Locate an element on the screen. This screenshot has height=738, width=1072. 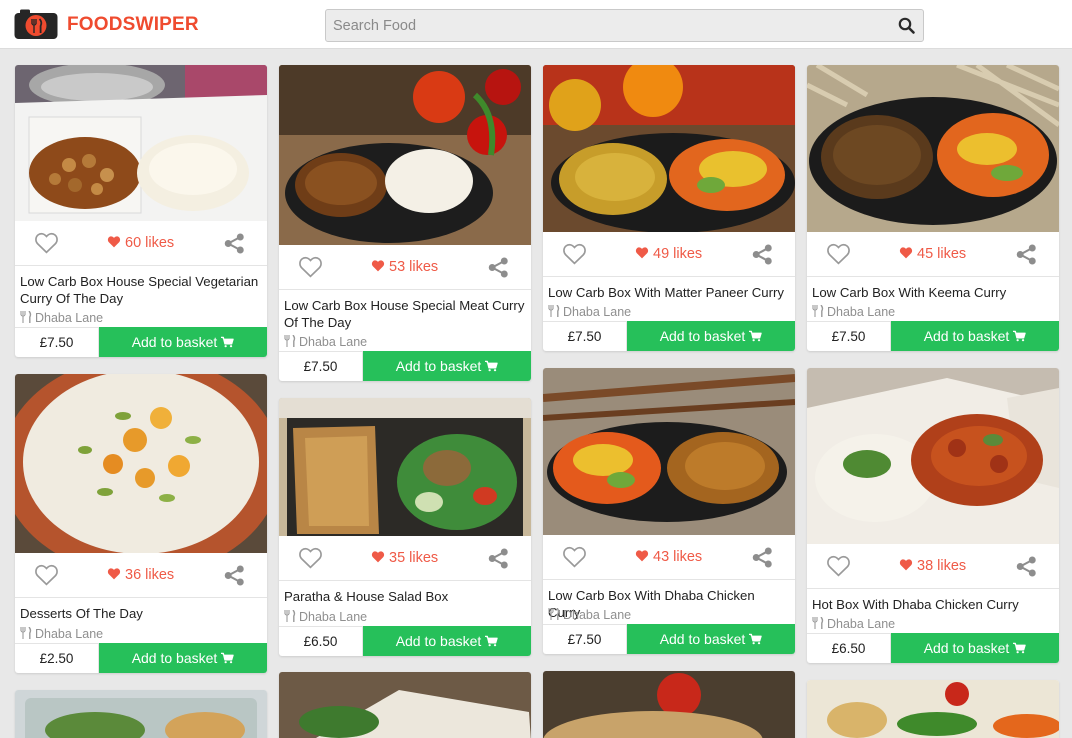
top-bar: FOODSWIPER is located at coordinates (536, 24).